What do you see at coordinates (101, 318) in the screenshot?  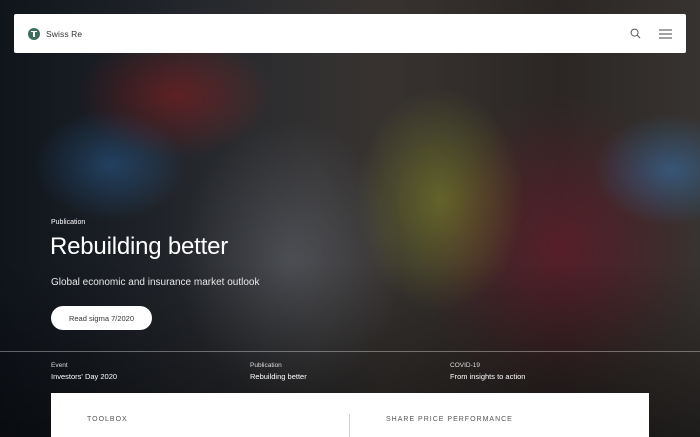 I see `read-sigma-button: Read sigma 7/2020` at bounding box center [101, 318].